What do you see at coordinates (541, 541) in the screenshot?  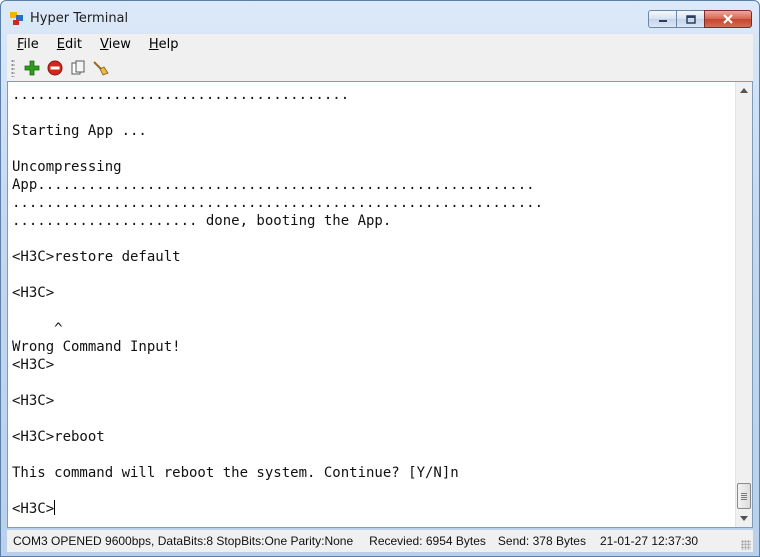 I see `sent-bytes: Send: 378 Bytes` at bounding box center [541, 541].